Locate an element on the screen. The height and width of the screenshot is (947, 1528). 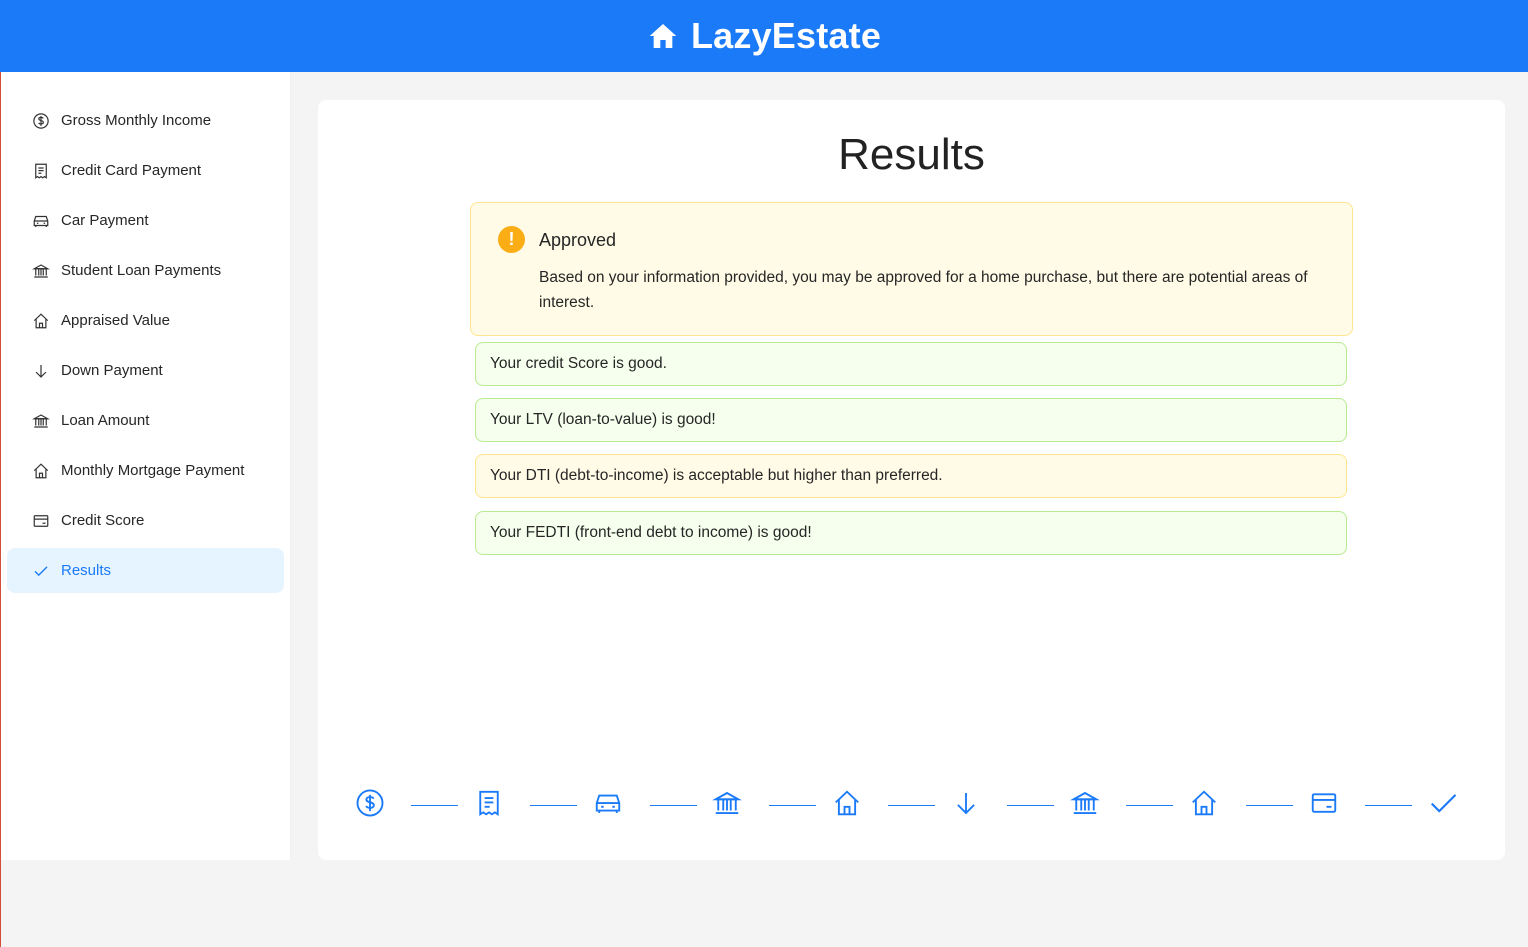
sidebar-item-monthly-mortgage-payment: Monthly Mortgage Payment is located at coordinates (145, 470).